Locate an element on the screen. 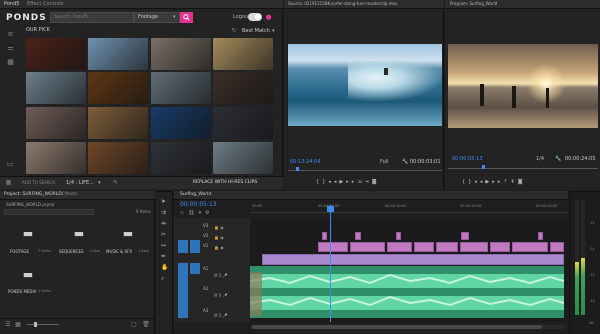 This screenshot has width=600, height=334. tab-pond5: Pond5 is located at coordinates (11, 4).